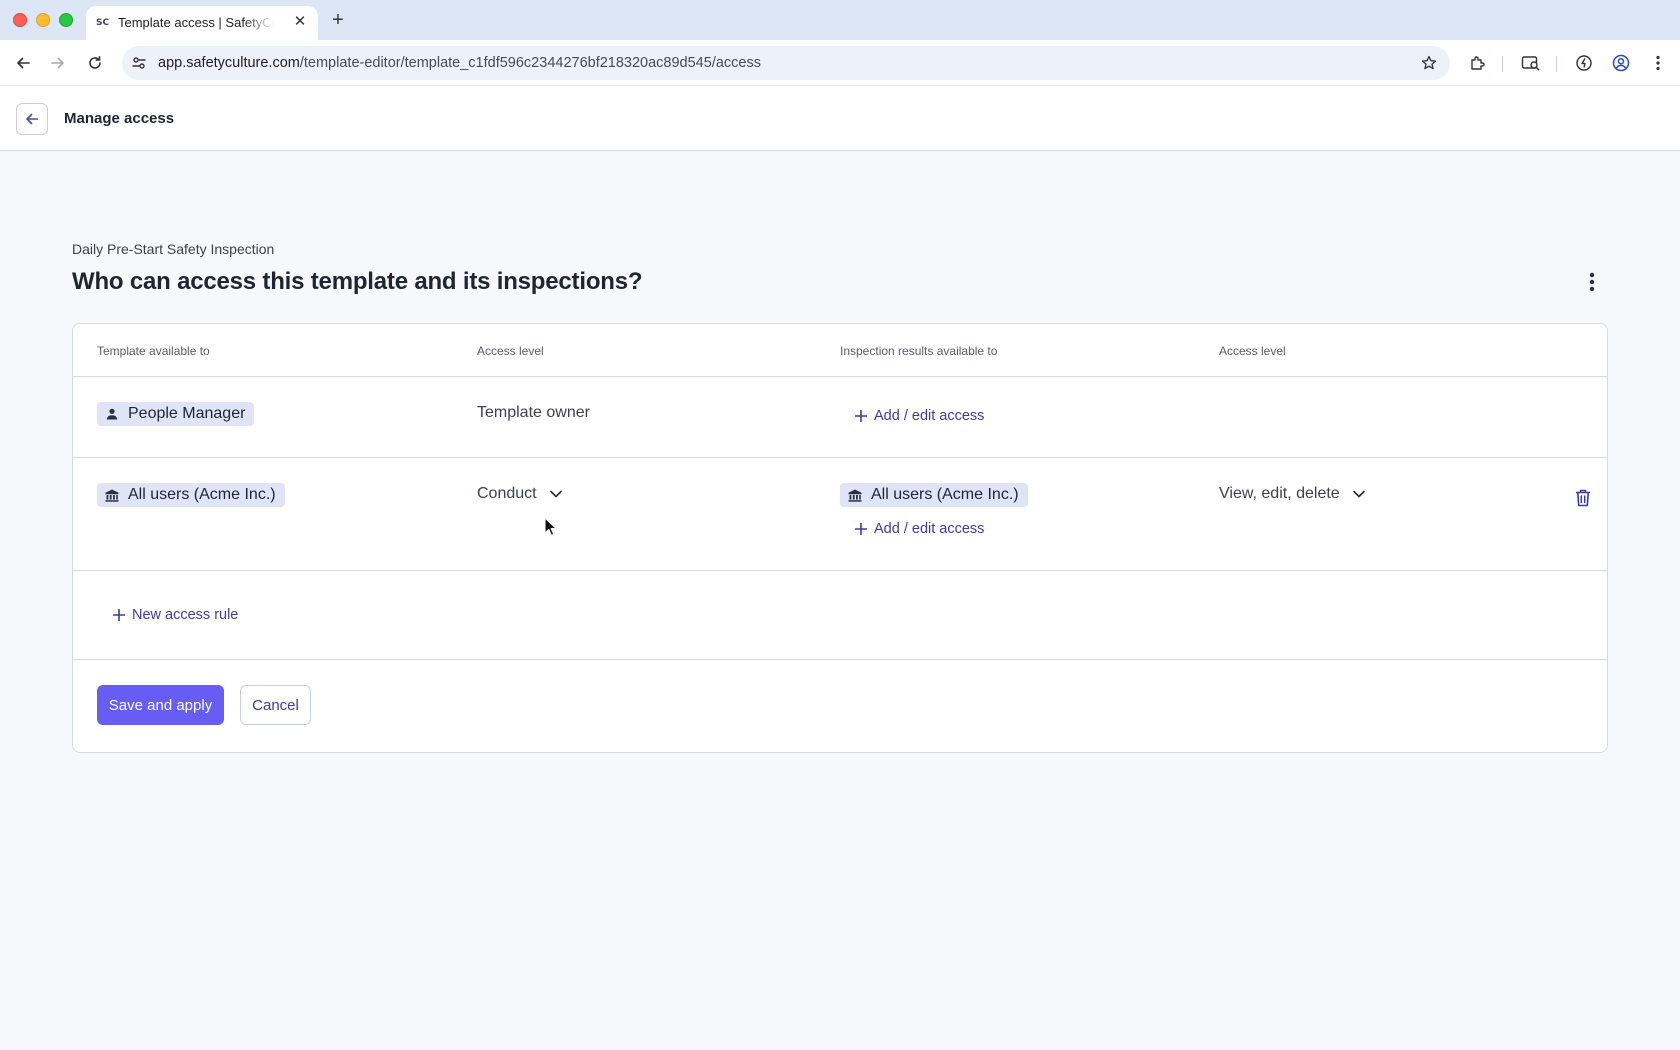 The height and width of the screenshot is (1050, 1680). I want to click on template-name: Daily Pre-Start Safety Inspection, so click(173, 249).